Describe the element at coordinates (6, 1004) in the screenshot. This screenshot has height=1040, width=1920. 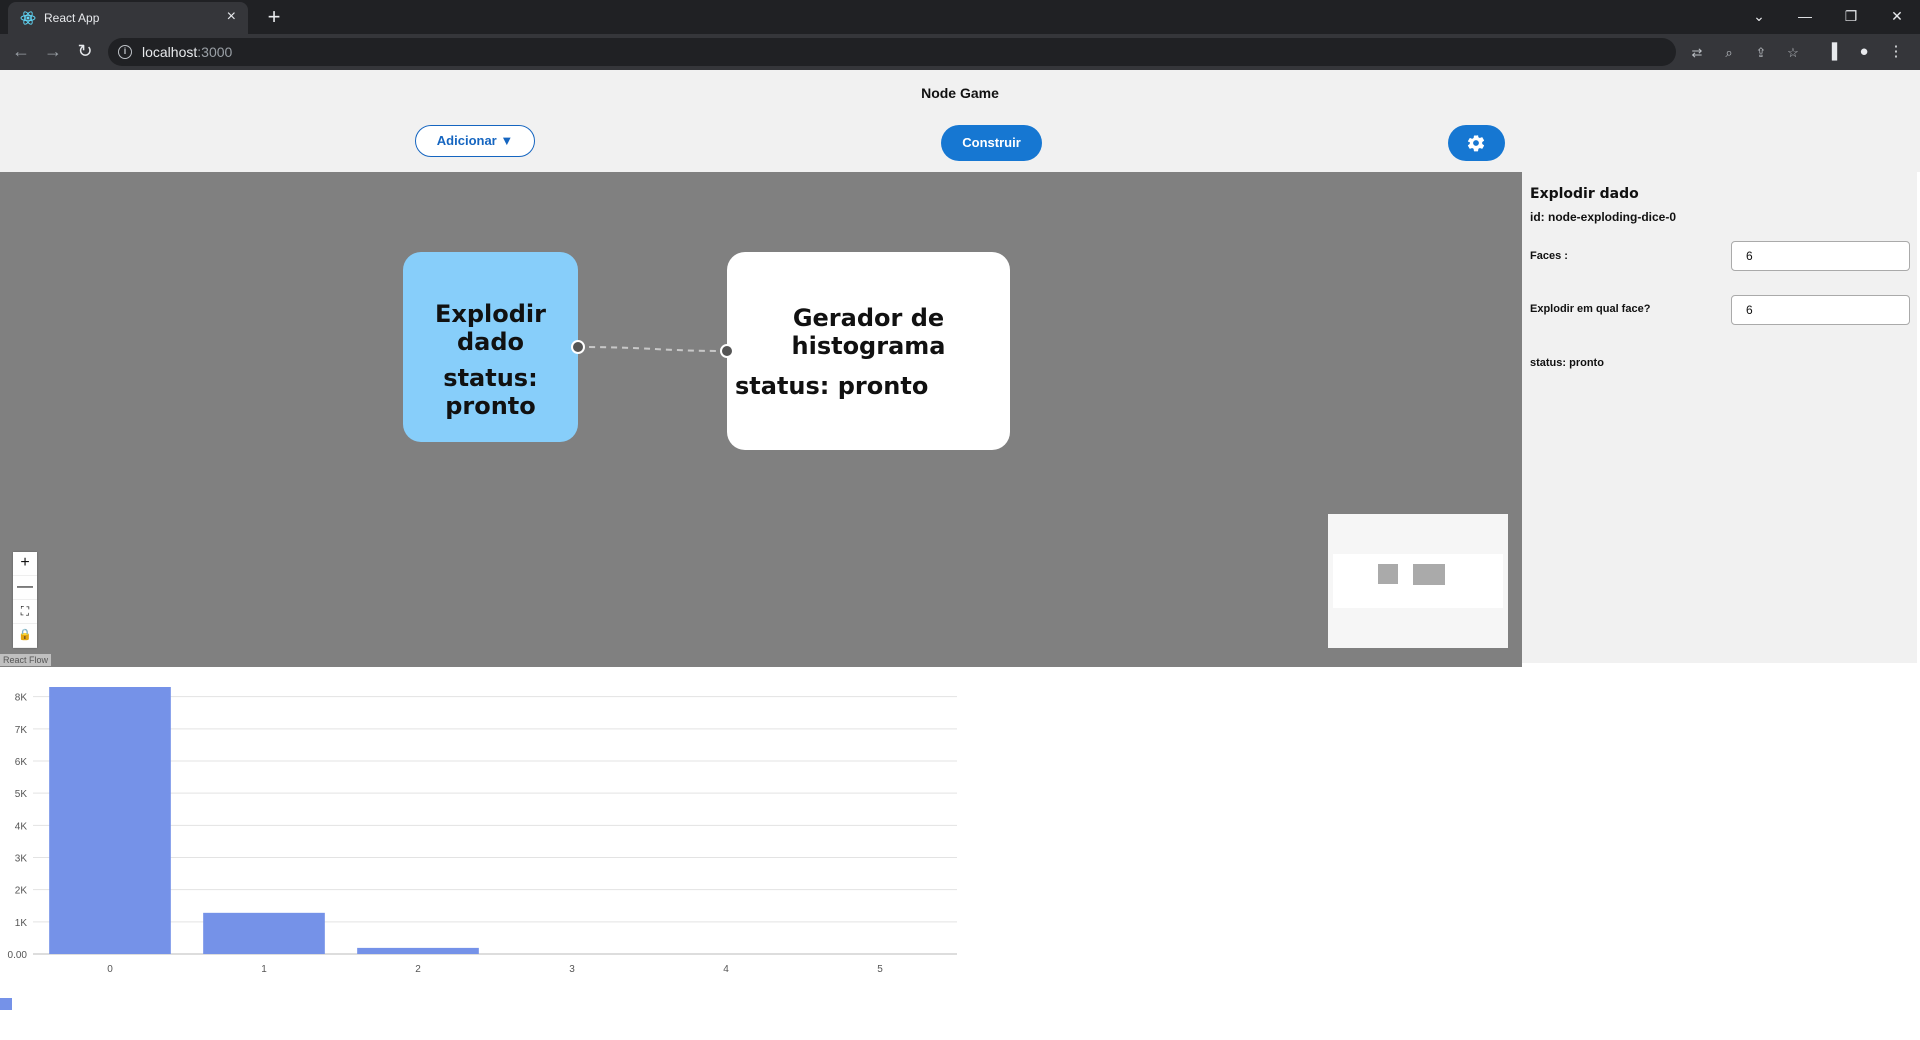
I see `legend-swatch` at that location.